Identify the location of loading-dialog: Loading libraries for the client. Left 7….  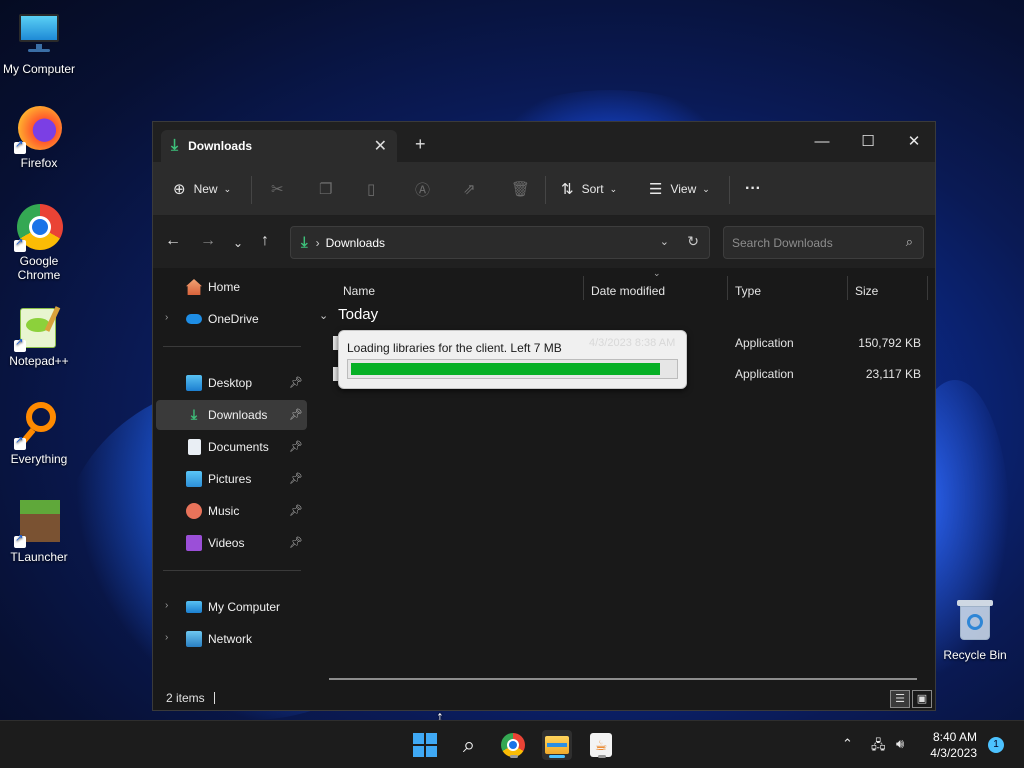
(512, 359).